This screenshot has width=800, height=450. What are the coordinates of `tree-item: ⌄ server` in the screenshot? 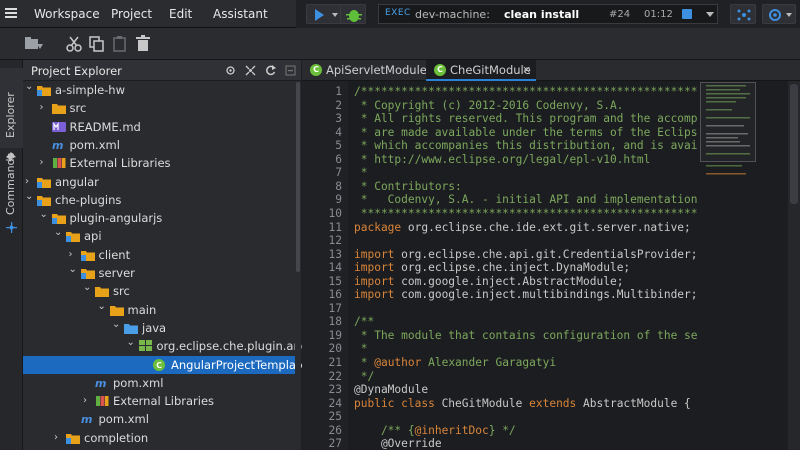 It's located at (159, 273).